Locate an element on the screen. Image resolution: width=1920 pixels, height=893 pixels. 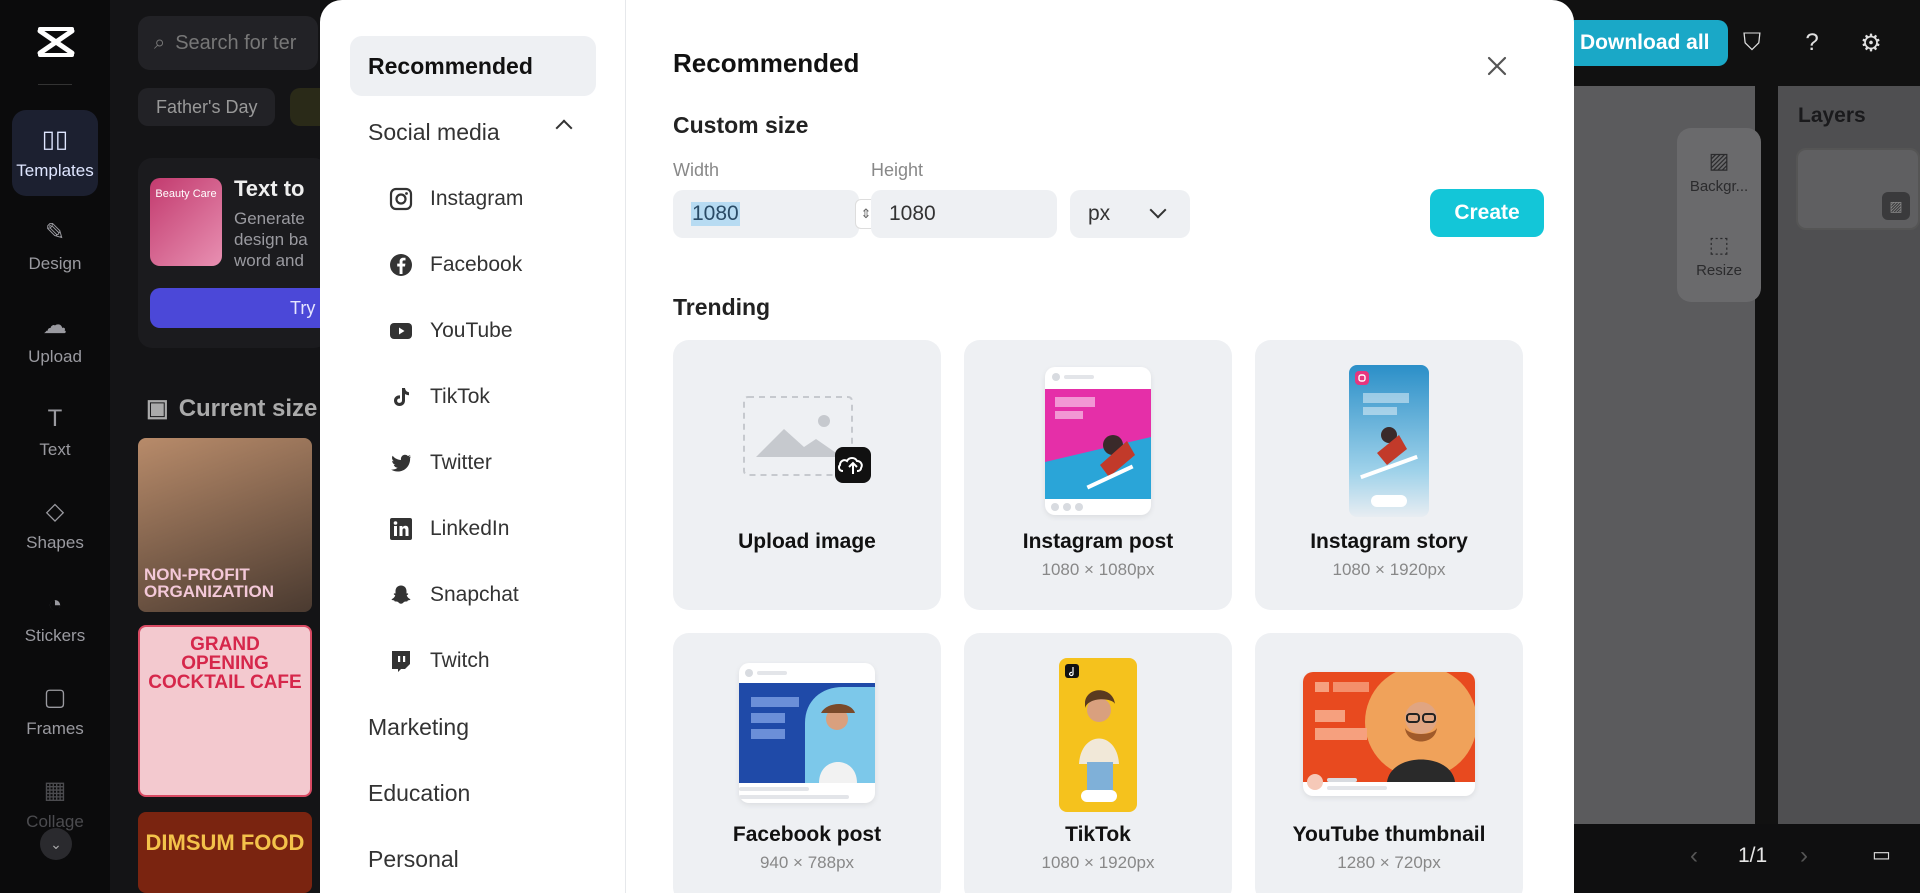
nav-sub-label: Snapchat is located at coordinates (474, 594).